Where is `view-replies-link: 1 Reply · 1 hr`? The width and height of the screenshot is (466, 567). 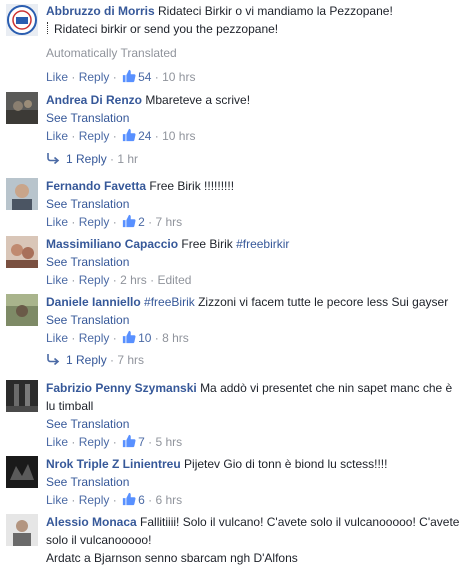
view-replies-link: 1 Reply · 1 hr is located at coordinates (92, 159).